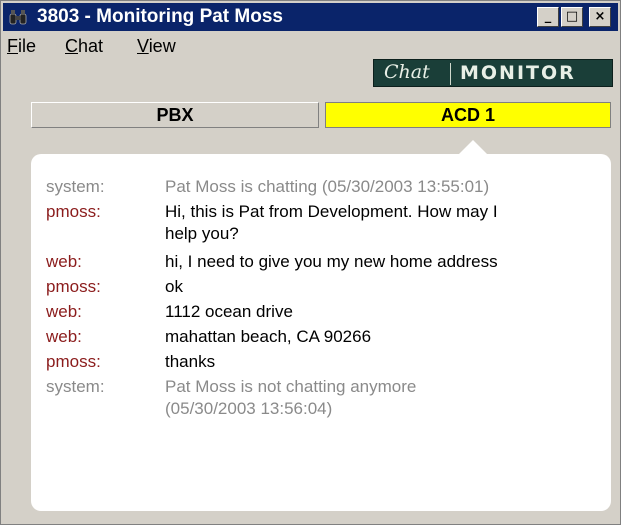 Image resolution: width=621 pixels, height=525 pixels. I want to click on active-tab-pointer, so click(473, 147).